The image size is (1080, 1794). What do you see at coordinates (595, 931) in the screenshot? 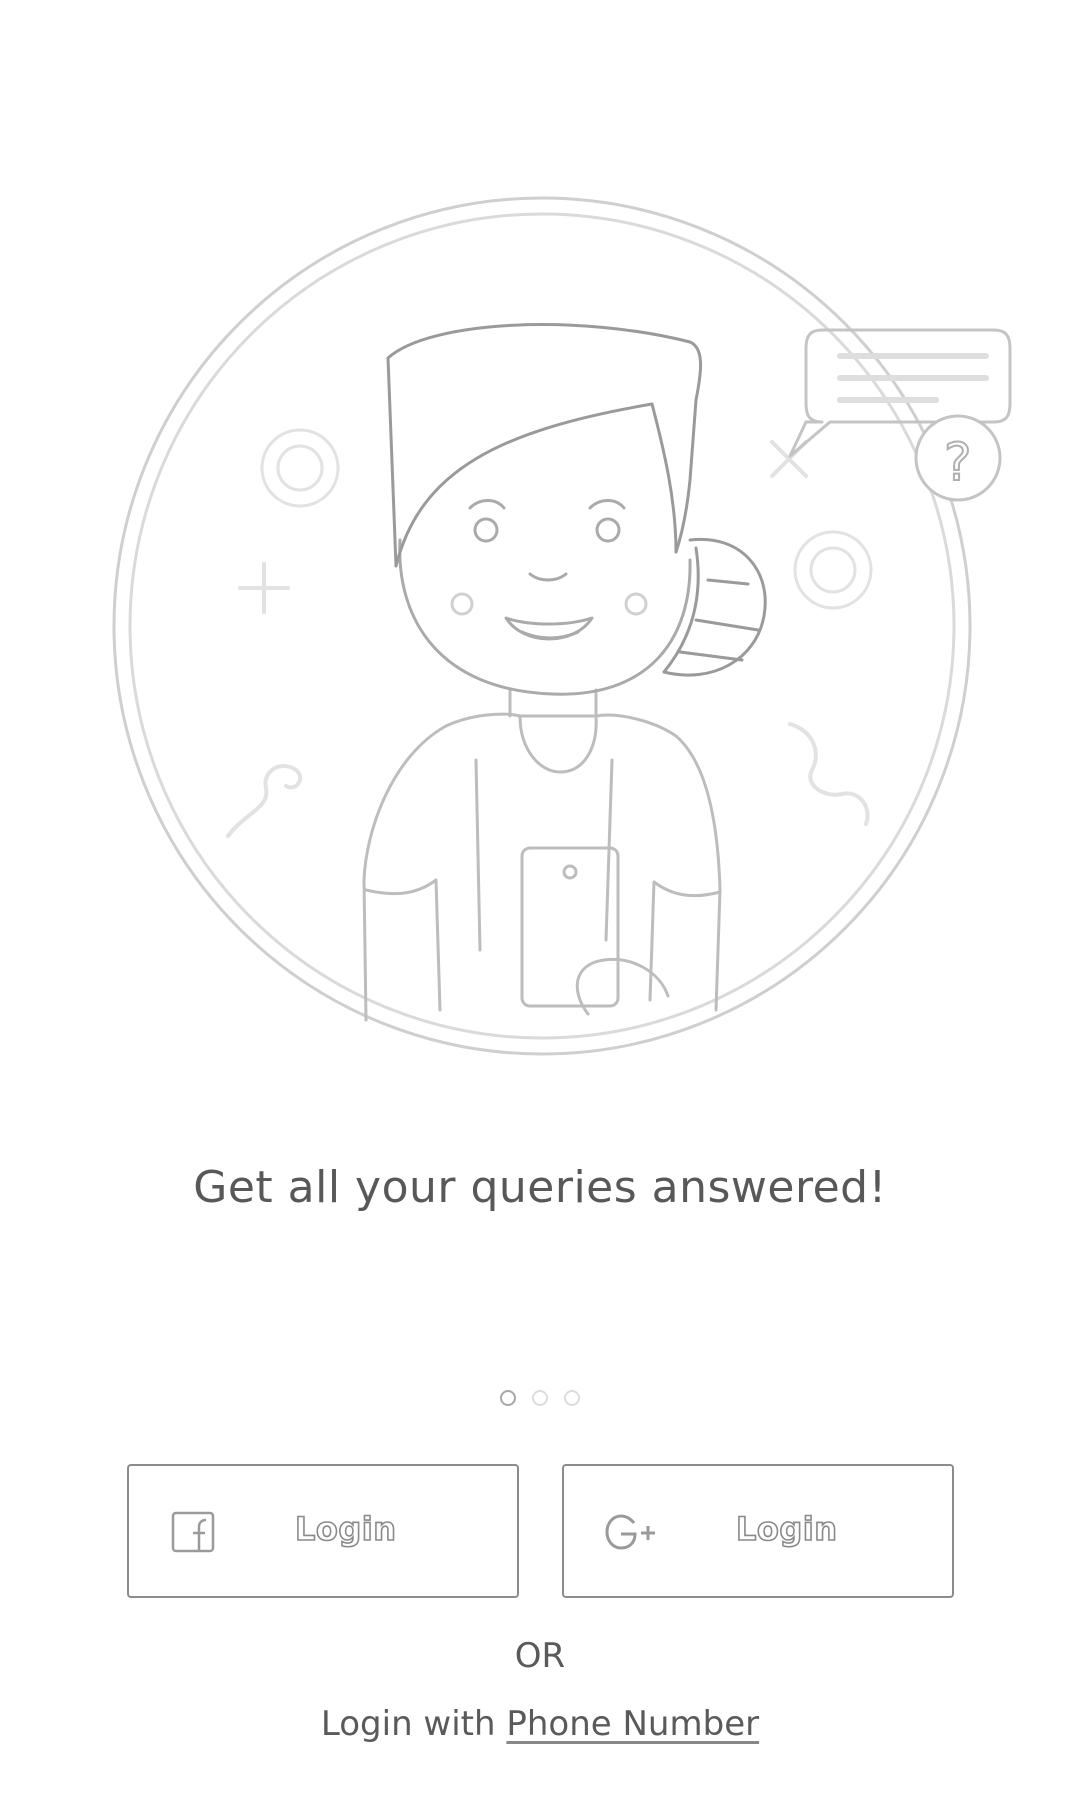
I see `character-phone` at bounding box center [595, 931].